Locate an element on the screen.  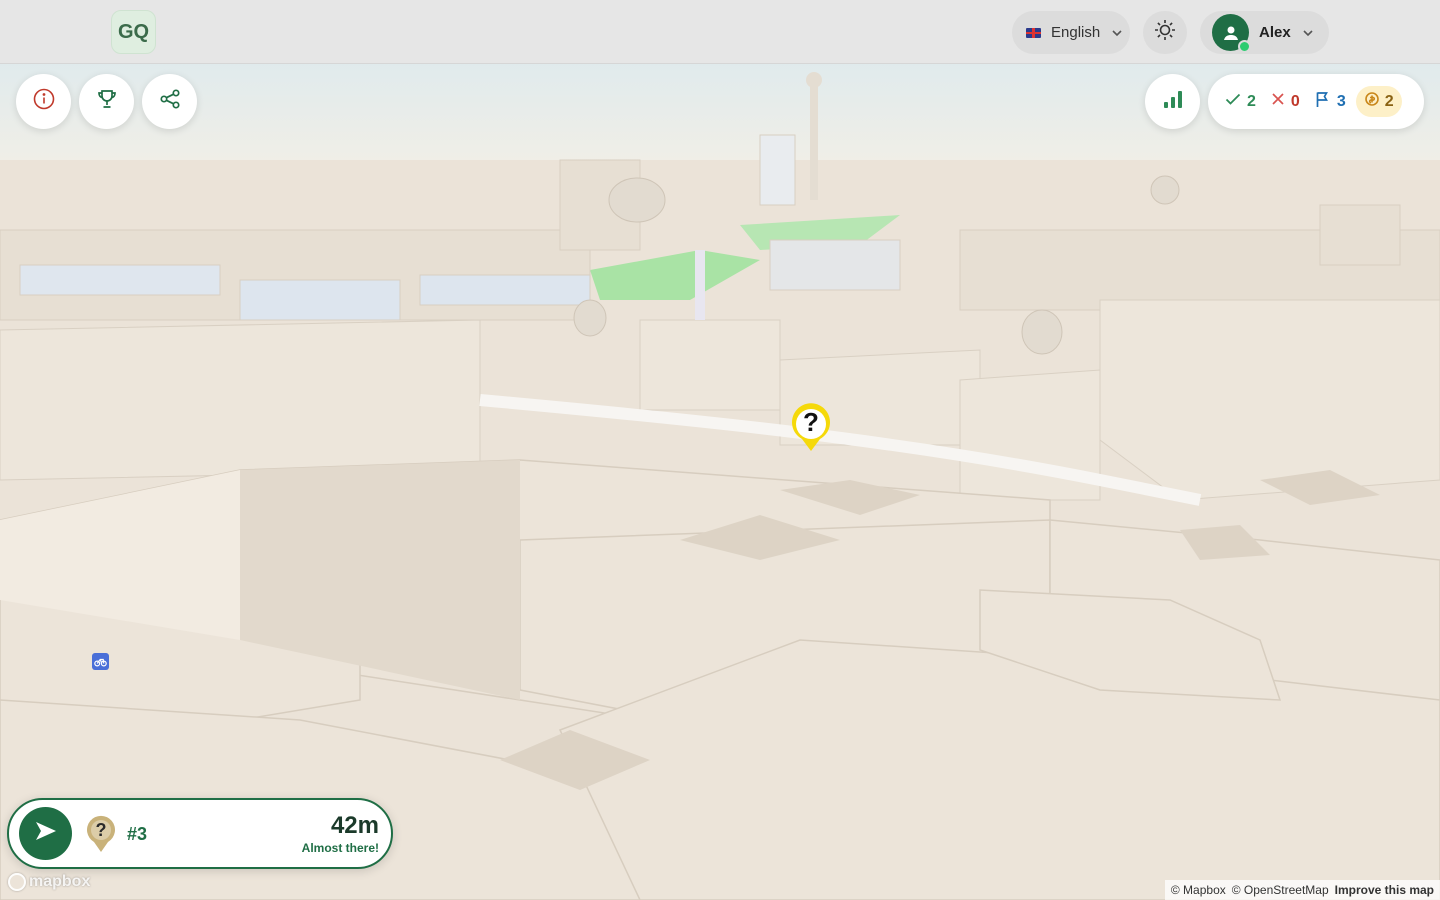
flag-count: 3 is located at coordinates (1330, 101).